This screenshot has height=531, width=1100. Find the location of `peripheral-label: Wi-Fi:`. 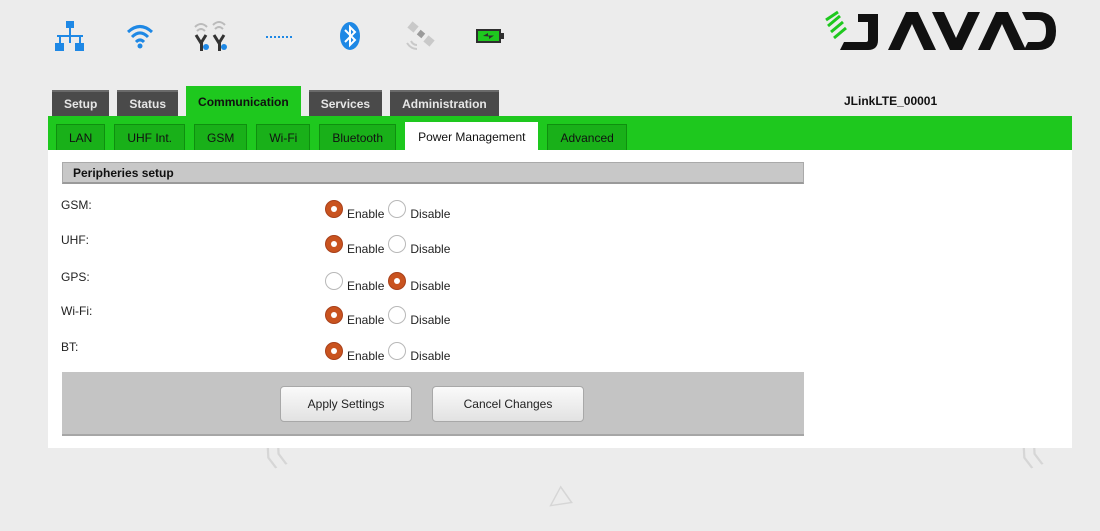

peripheral-label: Wi-Fi: is located at coordinates (77, 311).